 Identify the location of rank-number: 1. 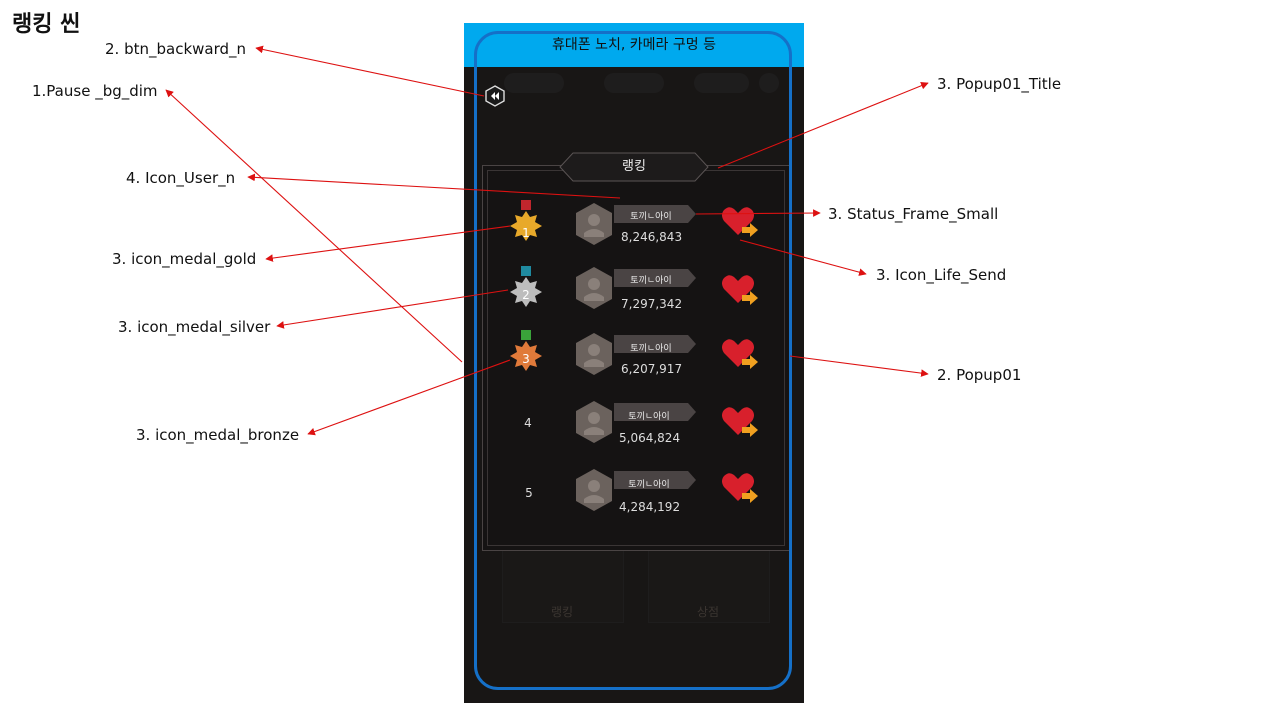
(526, 233).